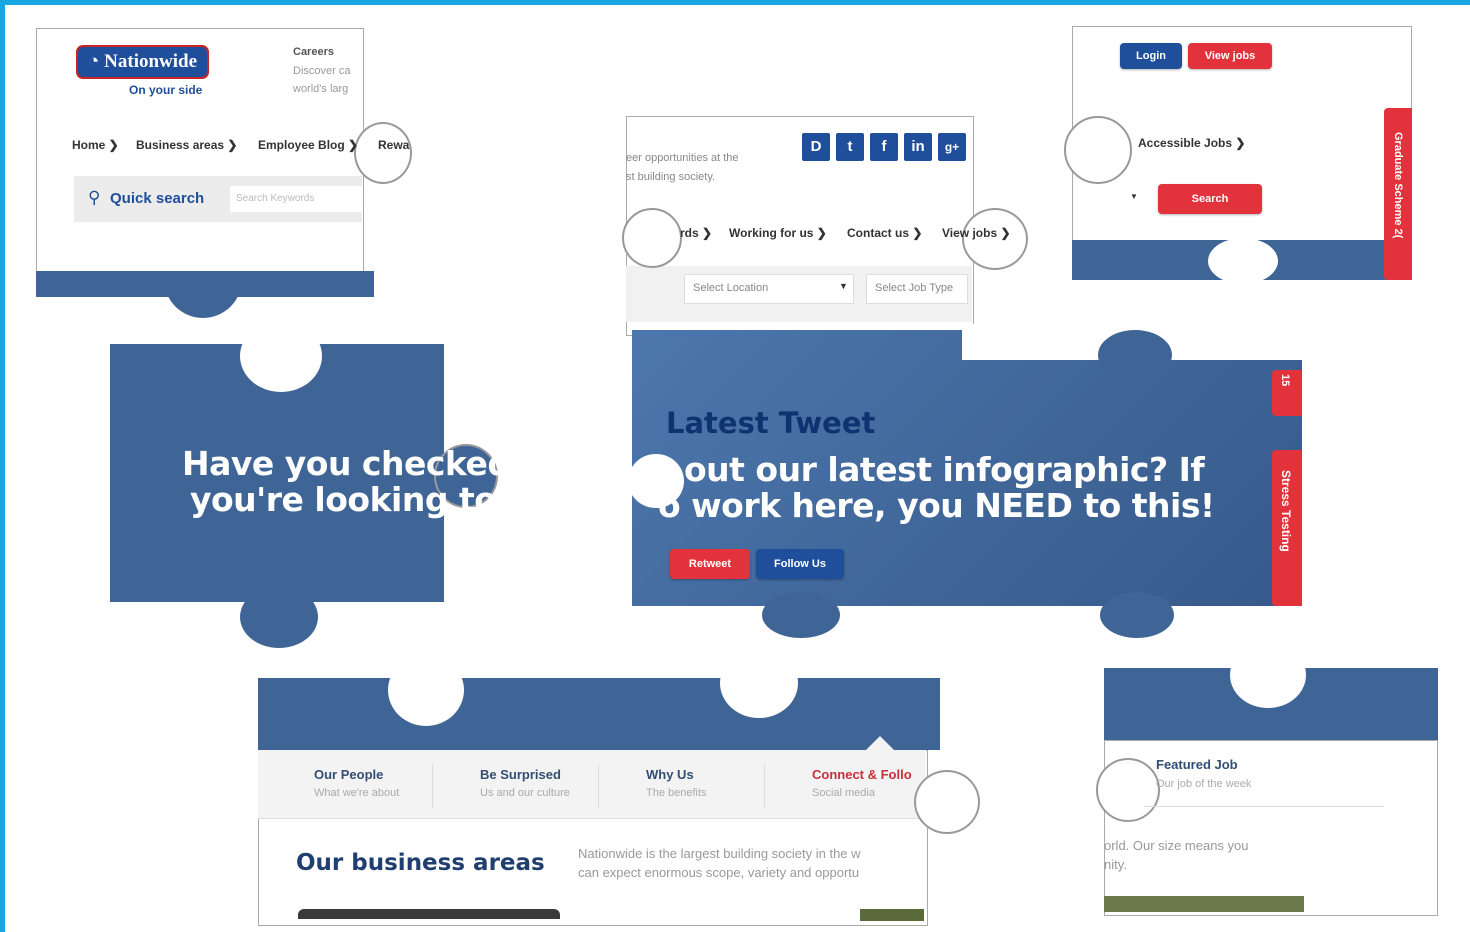  Describe the element at coordinates (884, 147) in the screenshot. I see `facebook-icon: f` at that location.